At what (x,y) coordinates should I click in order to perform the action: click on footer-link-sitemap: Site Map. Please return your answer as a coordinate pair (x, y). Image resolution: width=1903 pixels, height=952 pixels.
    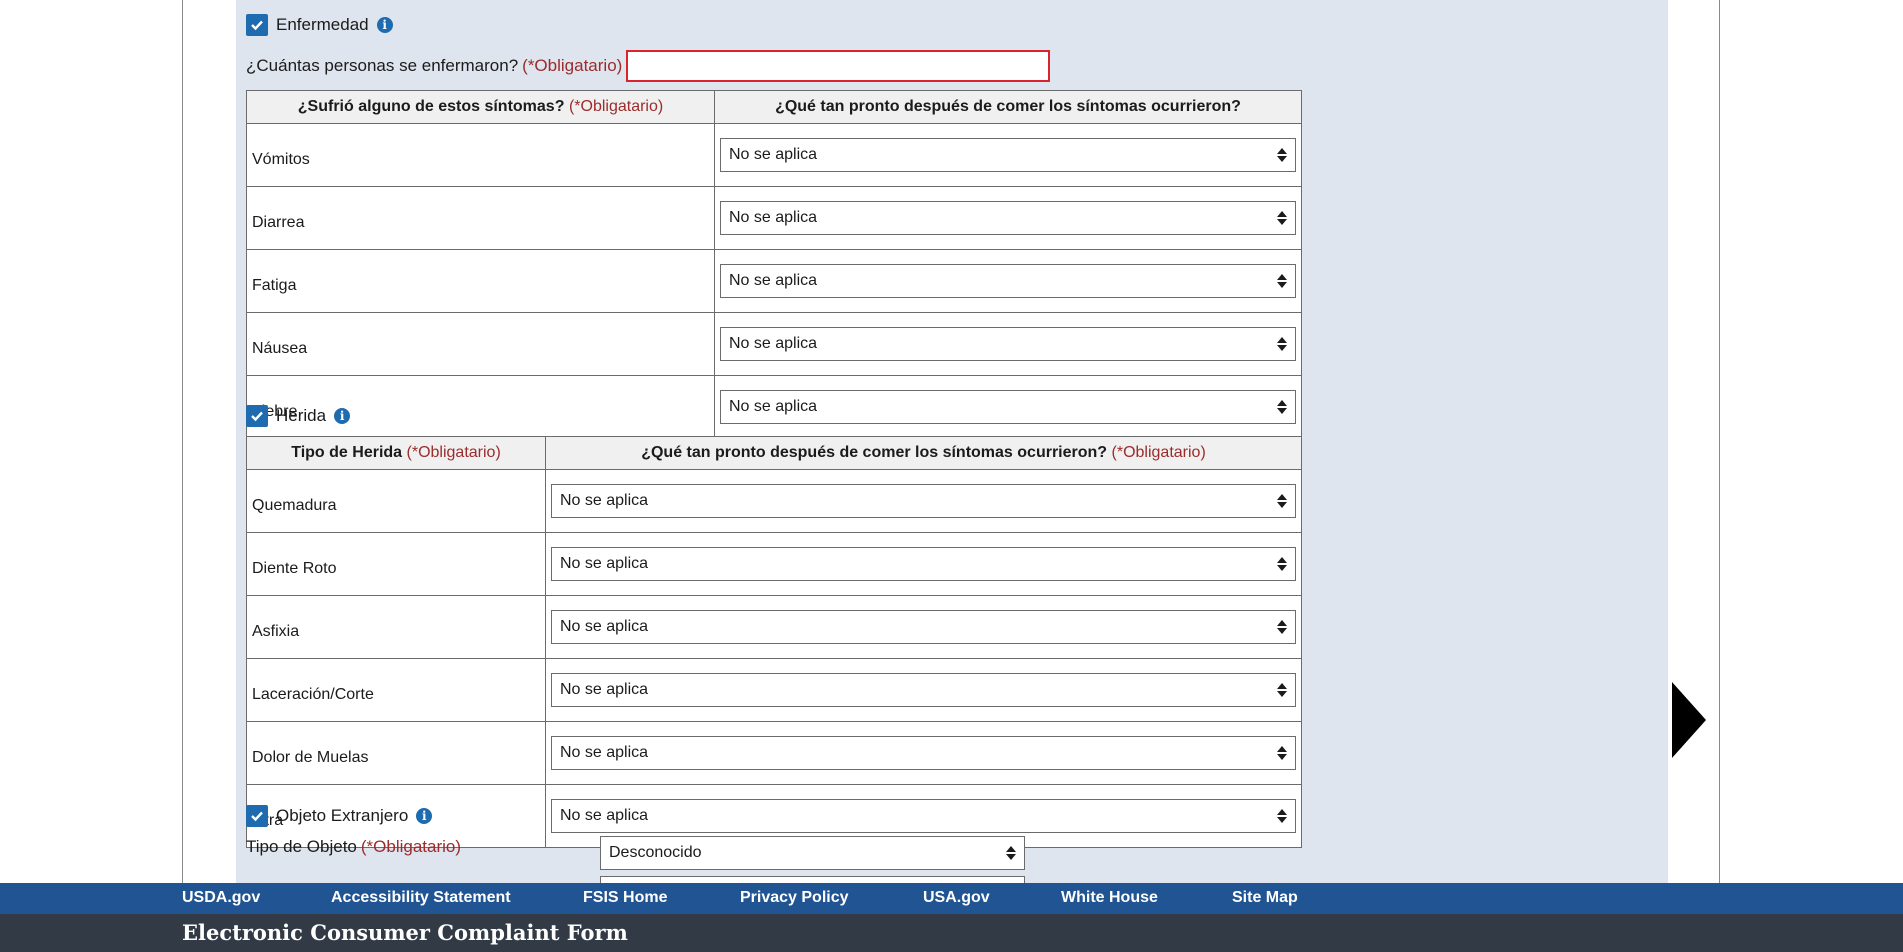
    Looking at the image, I should click on (1265, 898).